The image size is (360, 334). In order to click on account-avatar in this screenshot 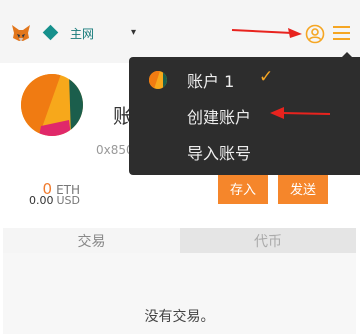, I will do `click(52, 105)`.